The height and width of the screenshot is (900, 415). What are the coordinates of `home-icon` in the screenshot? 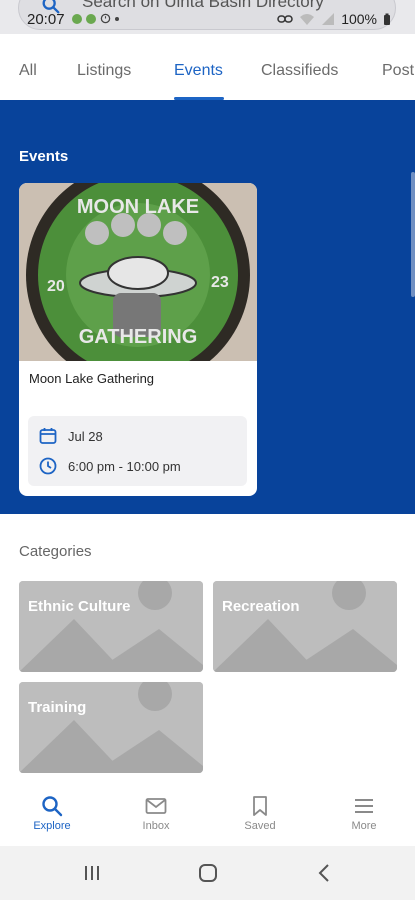 It's located at (208, 873).